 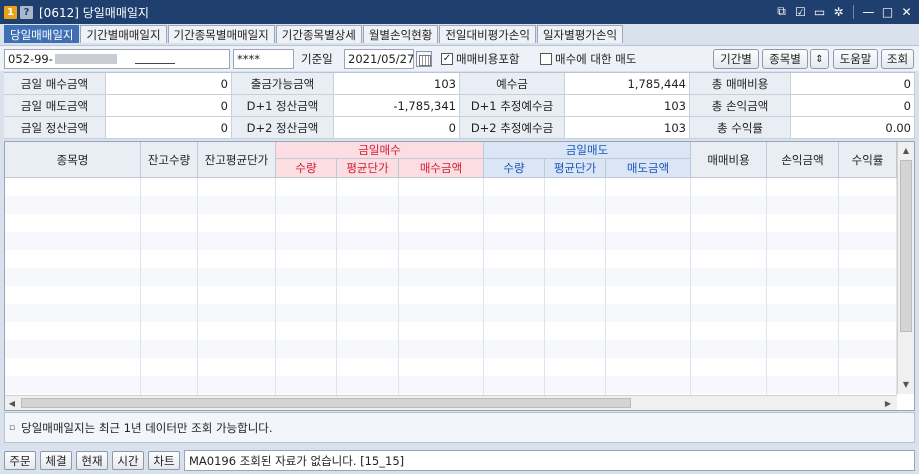 I want to click on info-bar: ▫ 당일매매일지는 최근 1년 데이터만 조회 가능합니다., so click(x=459, y=427).